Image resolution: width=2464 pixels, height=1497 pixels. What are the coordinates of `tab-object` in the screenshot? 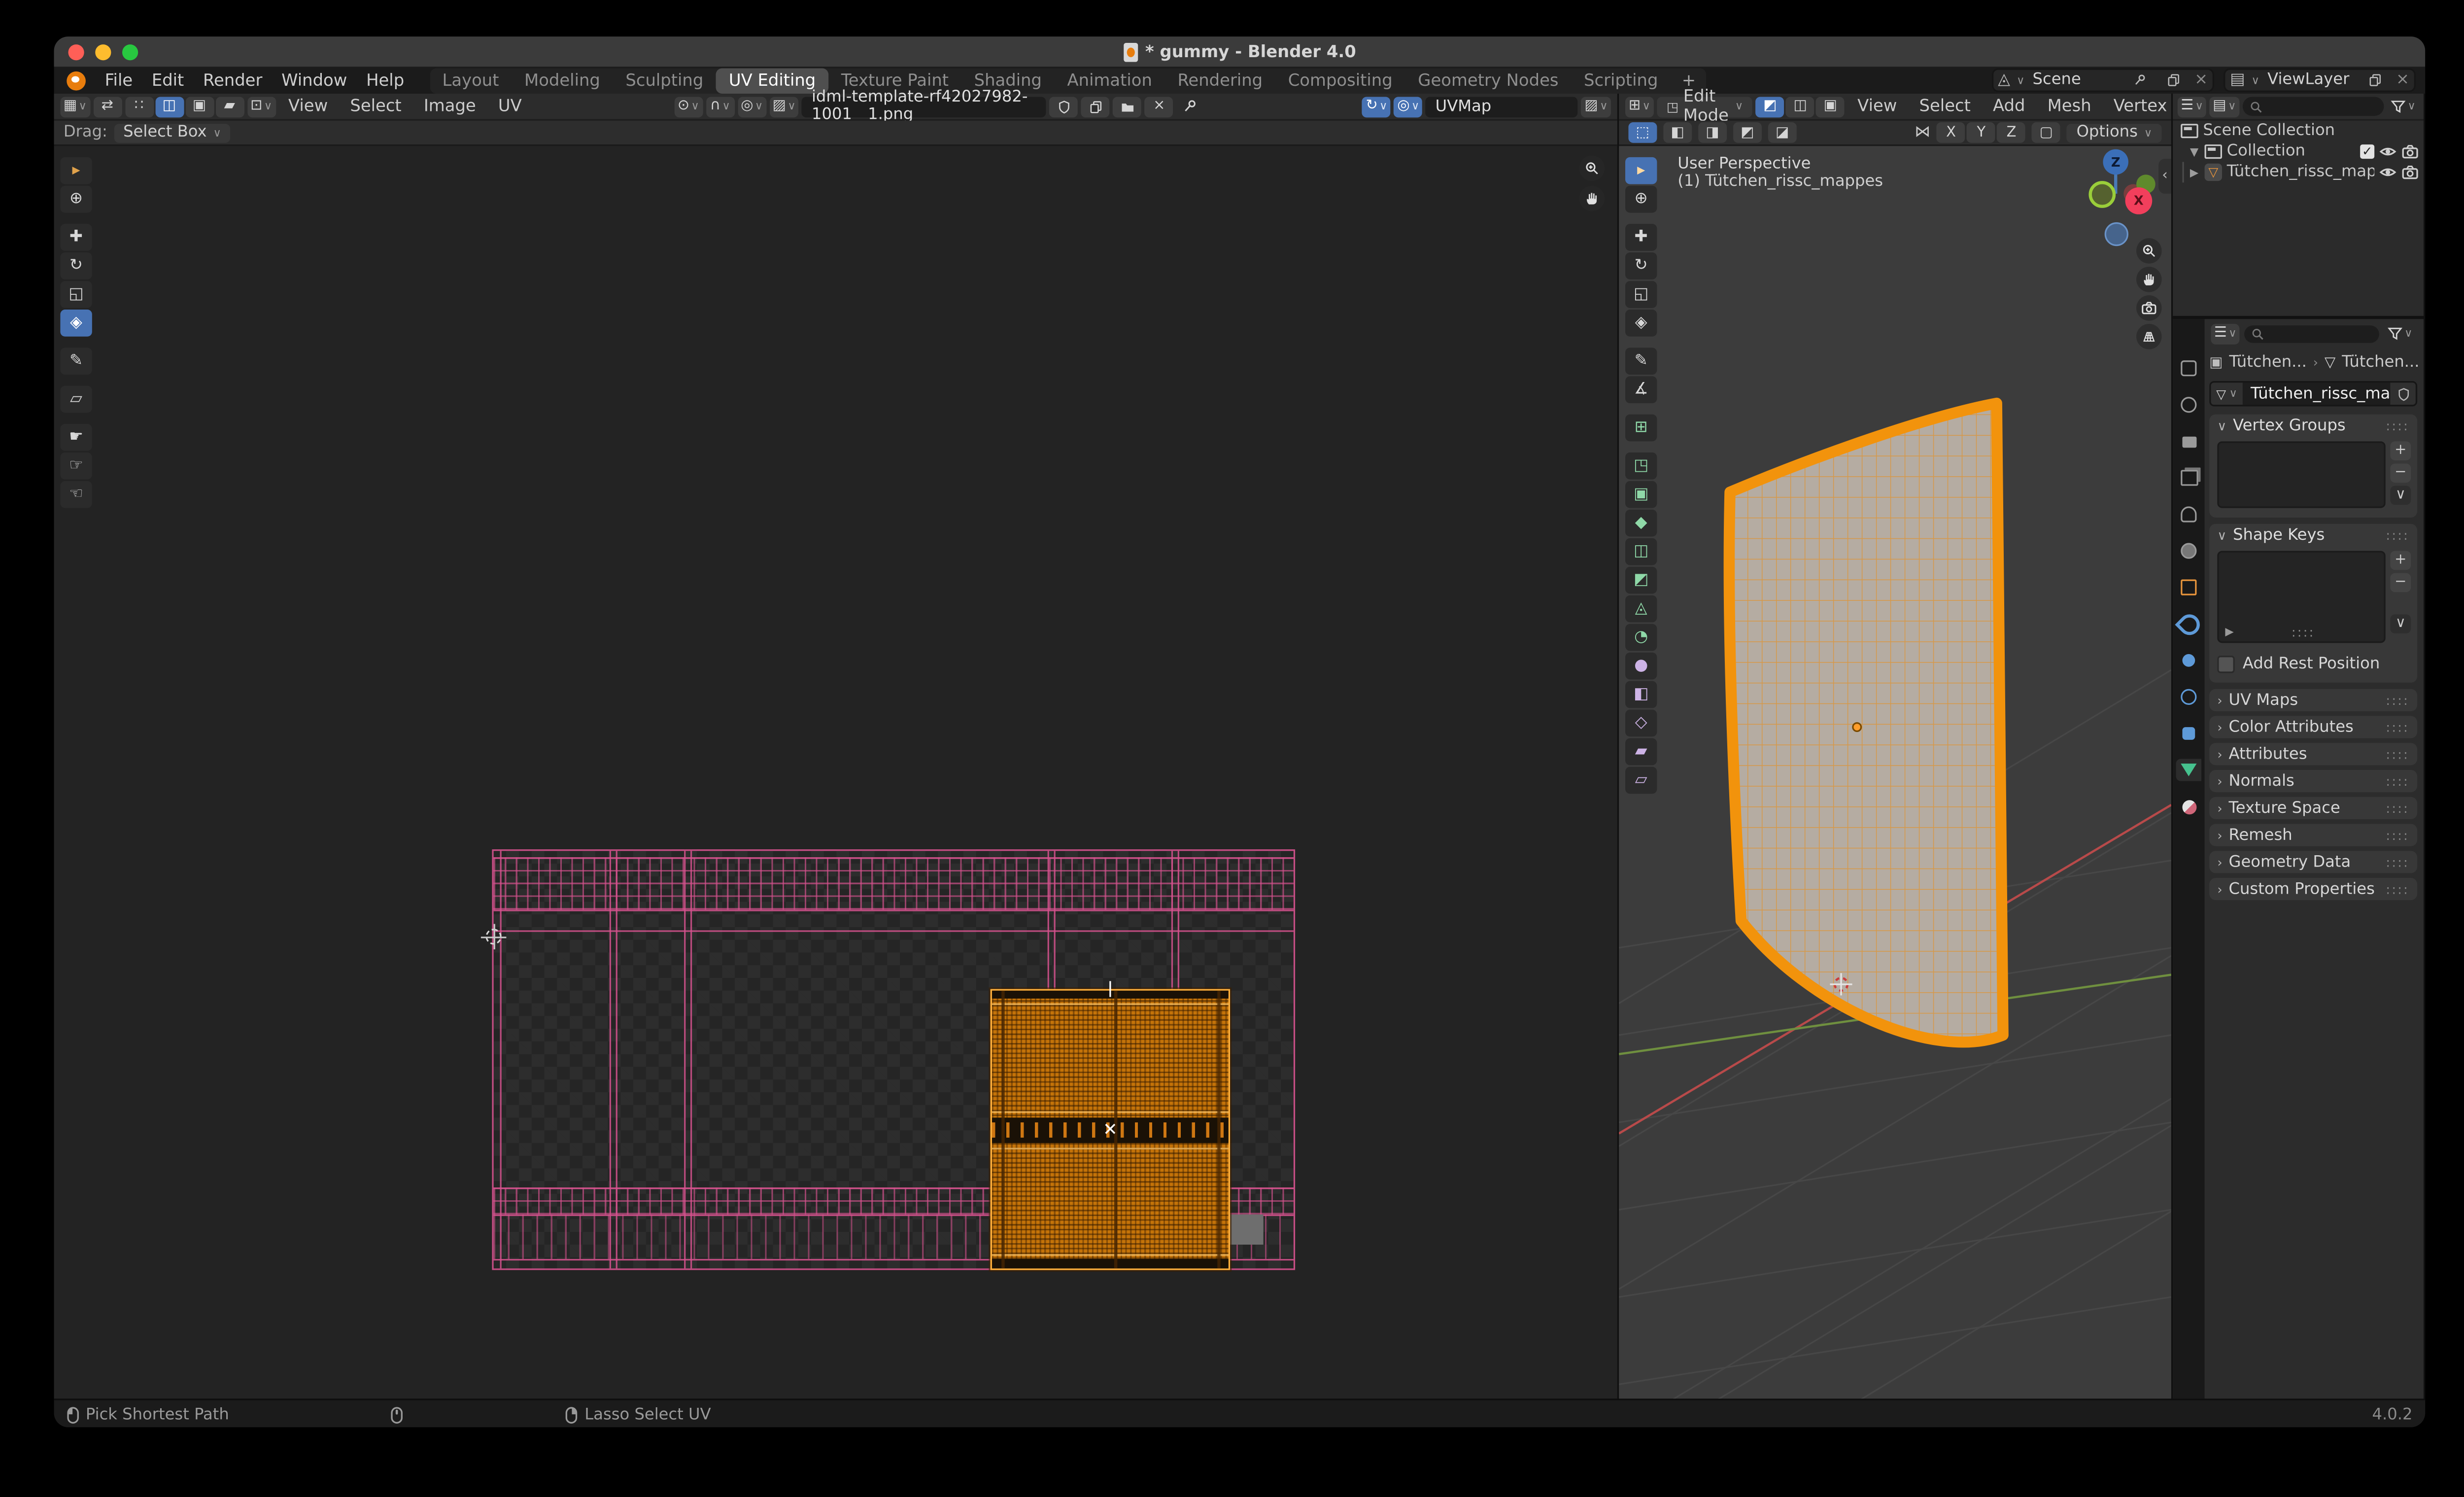 It's located at (2189, 587).